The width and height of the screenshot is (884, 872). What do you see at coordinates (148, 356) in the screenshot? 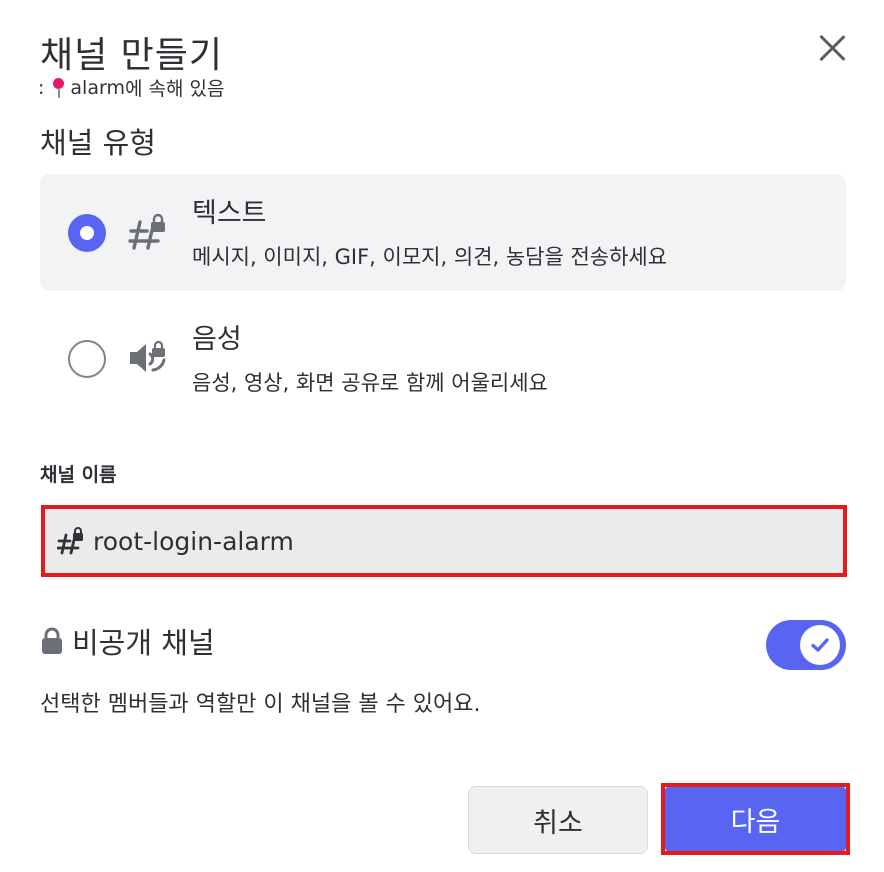
I see `speaker-lock-icon` at bounding box center [148, 356].